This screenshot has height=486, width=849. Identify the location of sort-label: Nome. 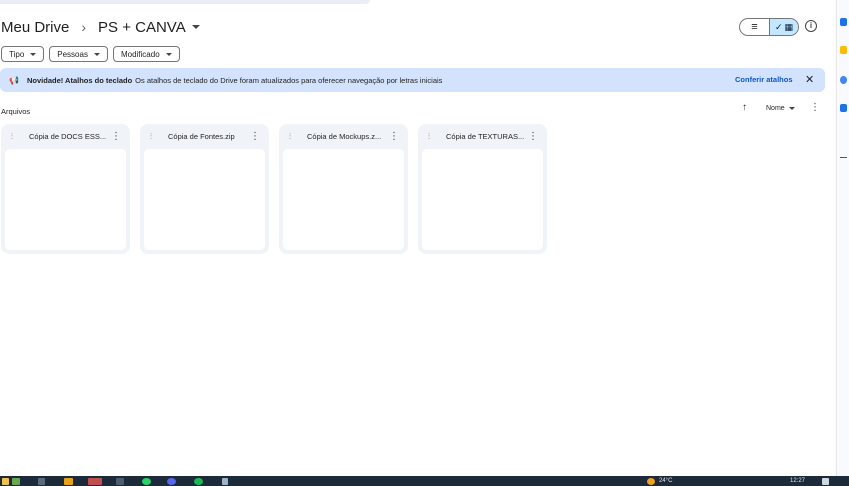
(775, 108).